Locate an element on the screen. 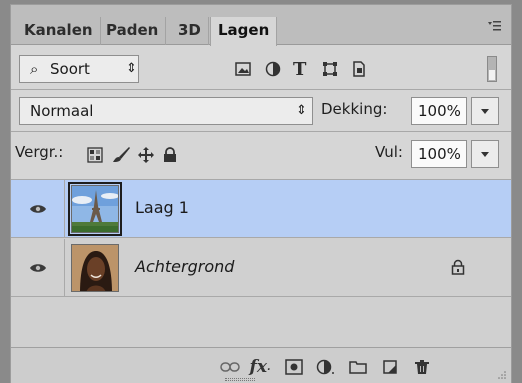 Image resolution: width=522 pixels, height=383 pixels. opacity-label: Dekking: is located at coordinates (354, 109).